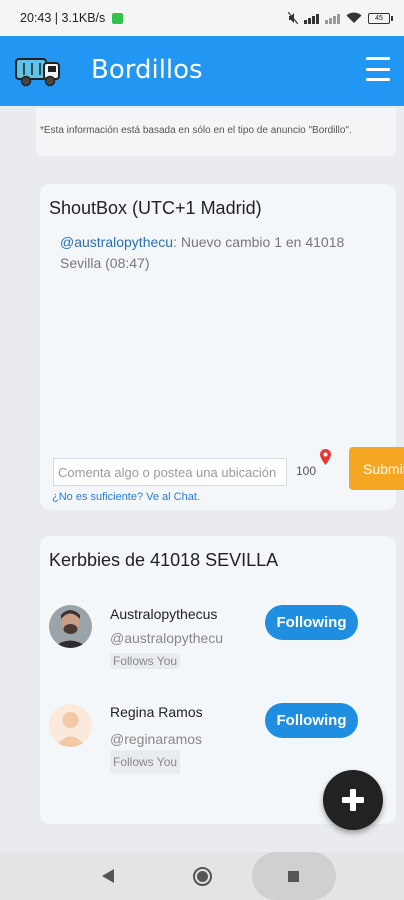  Describe the element at coordinates (376, 468) in the screenshot. I see `submit-button: Submit` at that location.